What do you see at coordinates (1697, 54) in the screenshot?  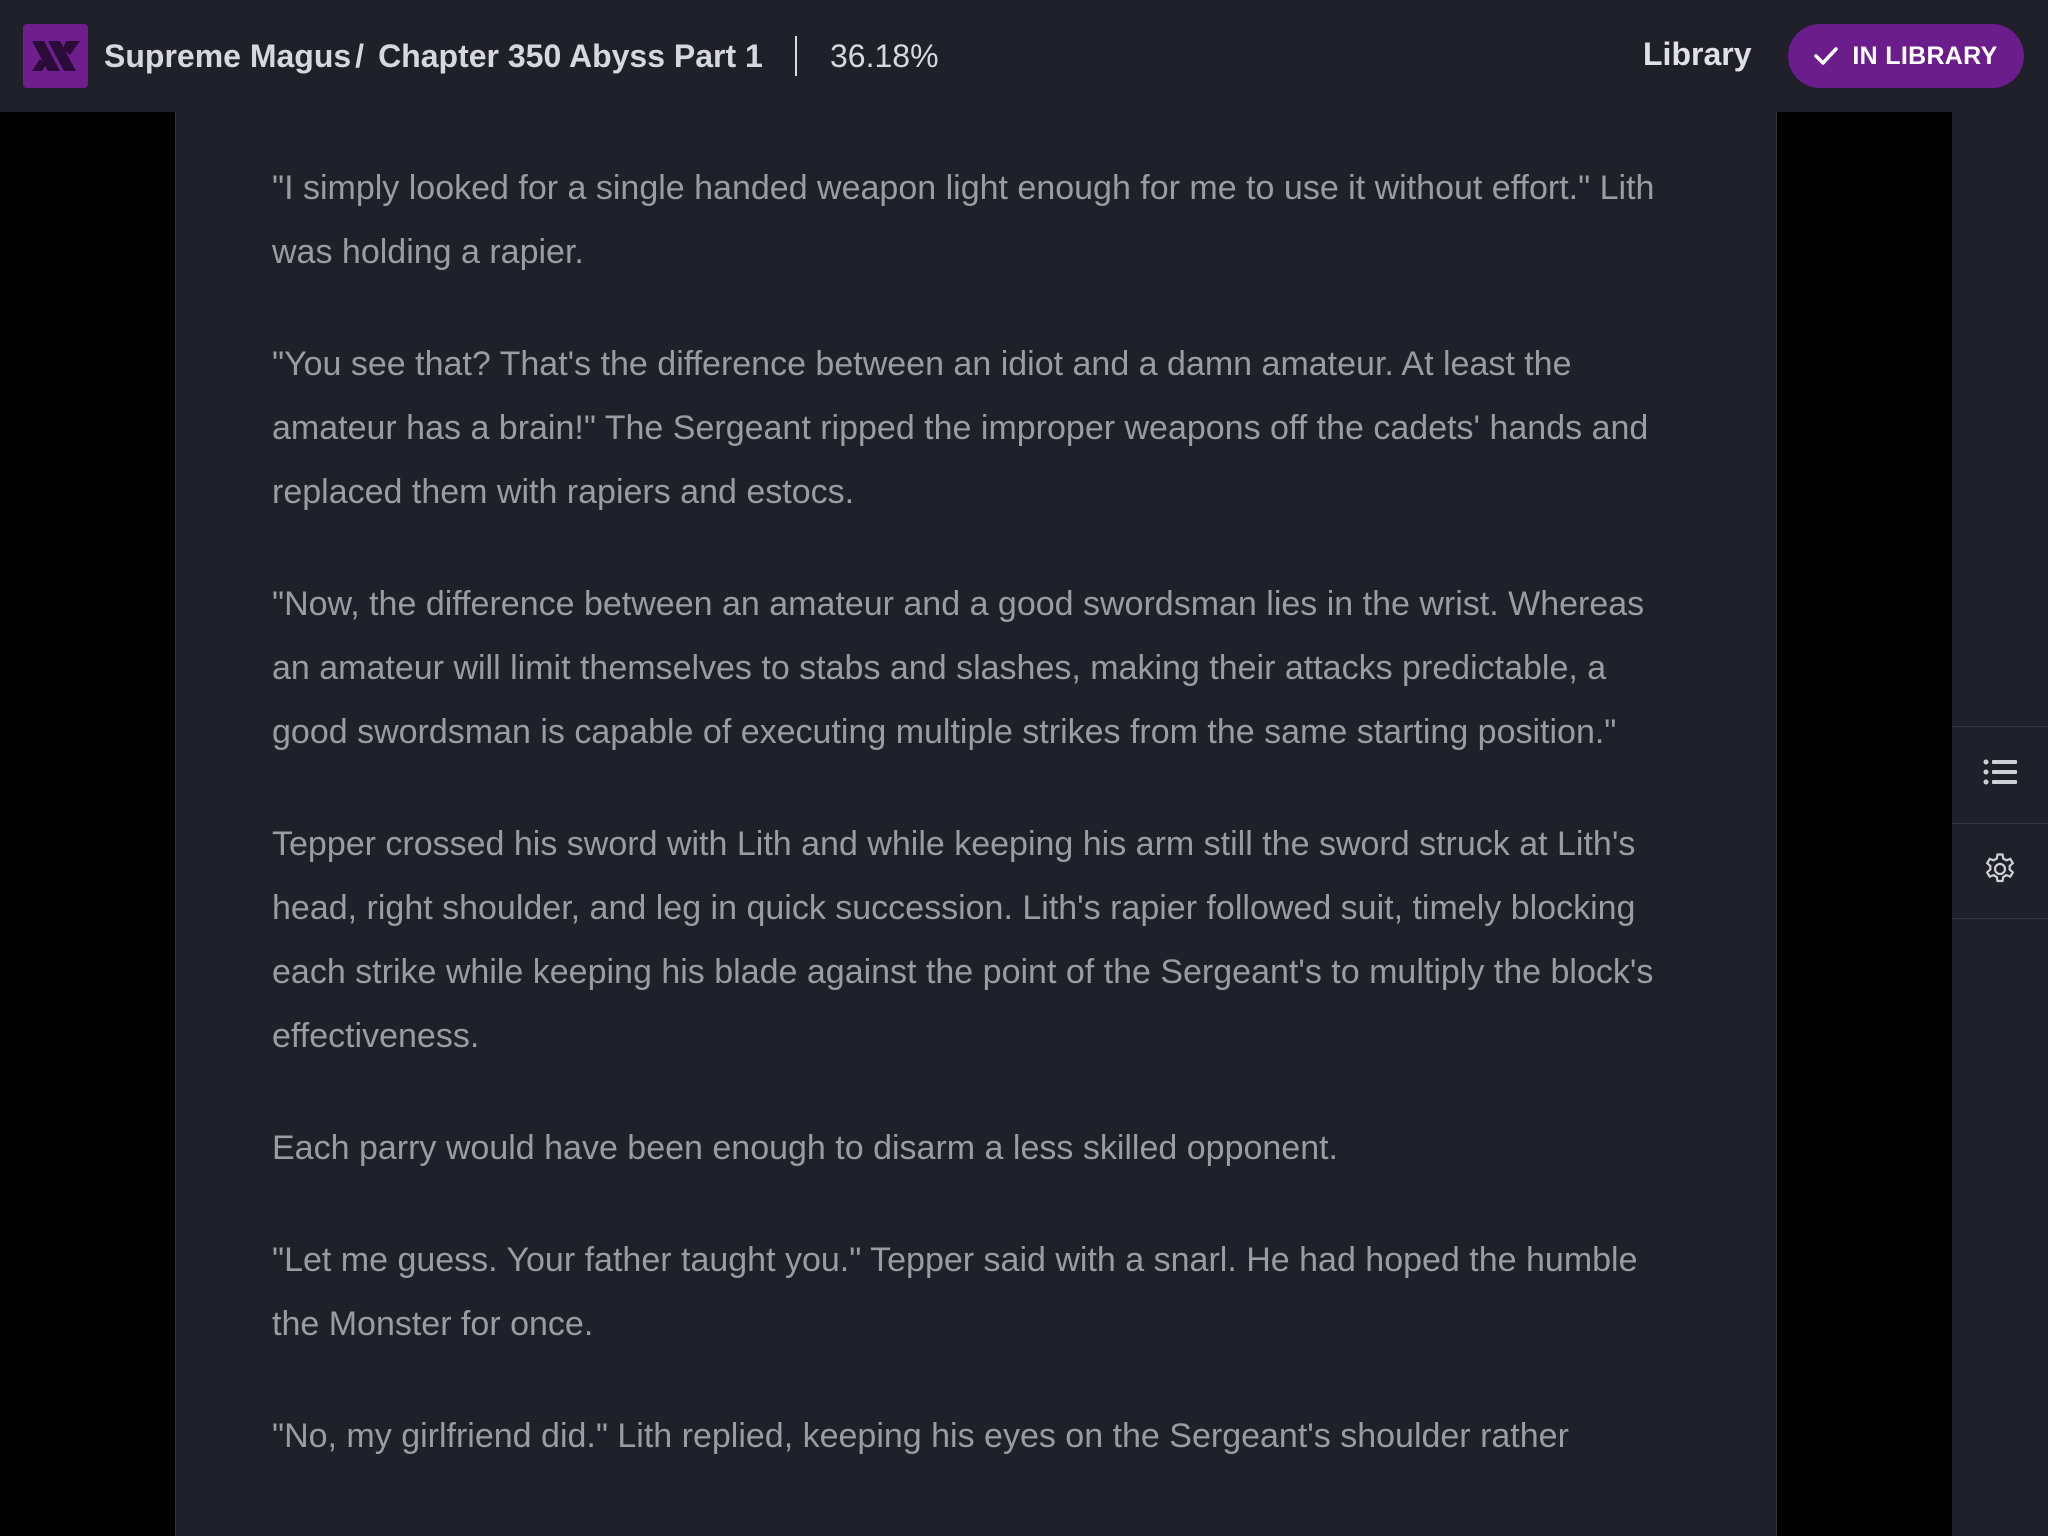 I see `library-link: Library` at bounding box center [1697, 54].